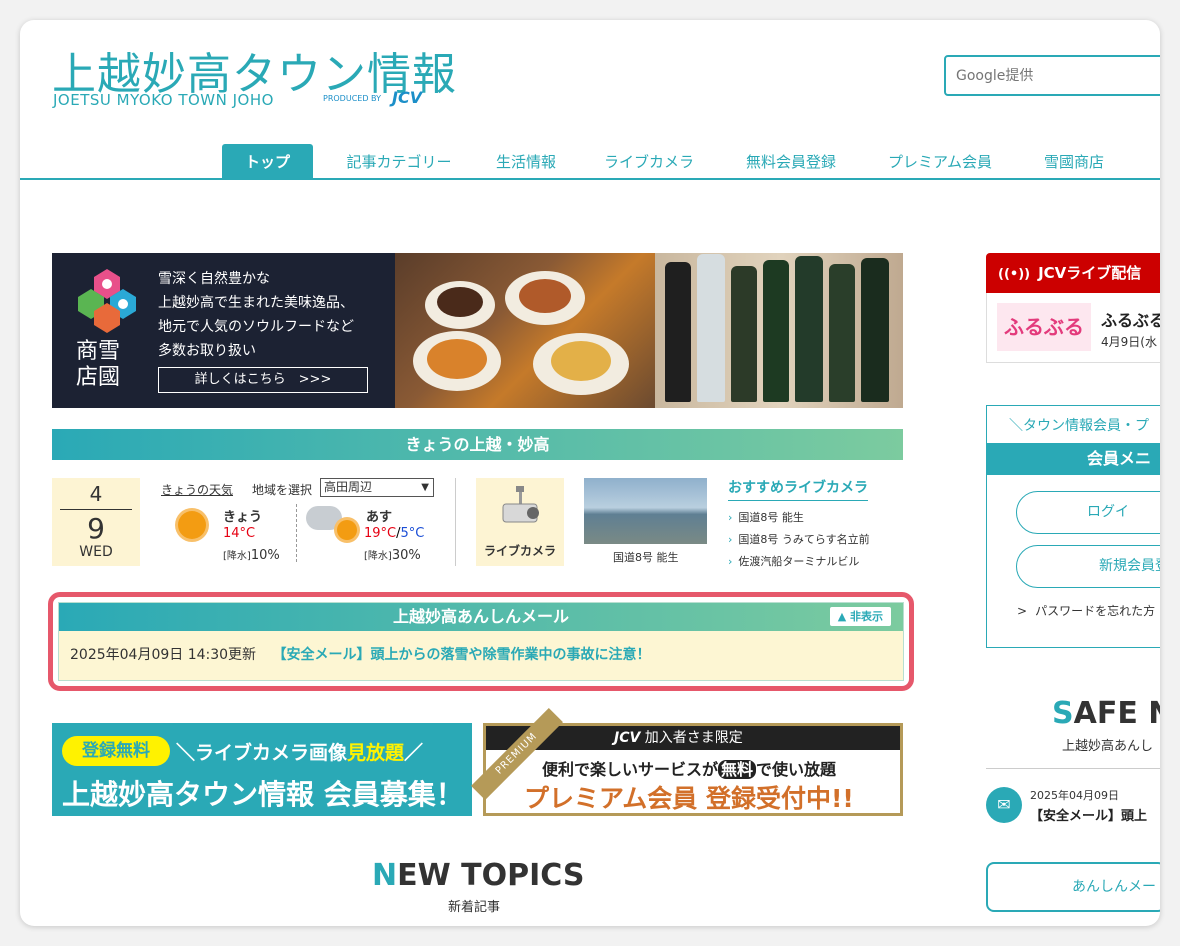  What do you see at coordinates (263, 794) in the screenshot?
I see `promo1-line2: 上越妙高タウン情報 会員募集！` at bounding box center [263, 794].